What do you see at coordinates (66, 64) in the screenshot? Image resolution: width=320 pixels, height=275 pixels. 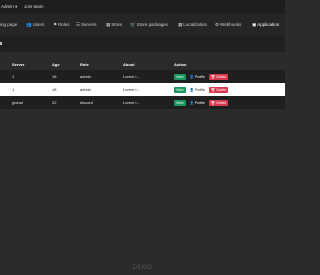 I see `column-header-age: Age` at bounding box center [66, 64].